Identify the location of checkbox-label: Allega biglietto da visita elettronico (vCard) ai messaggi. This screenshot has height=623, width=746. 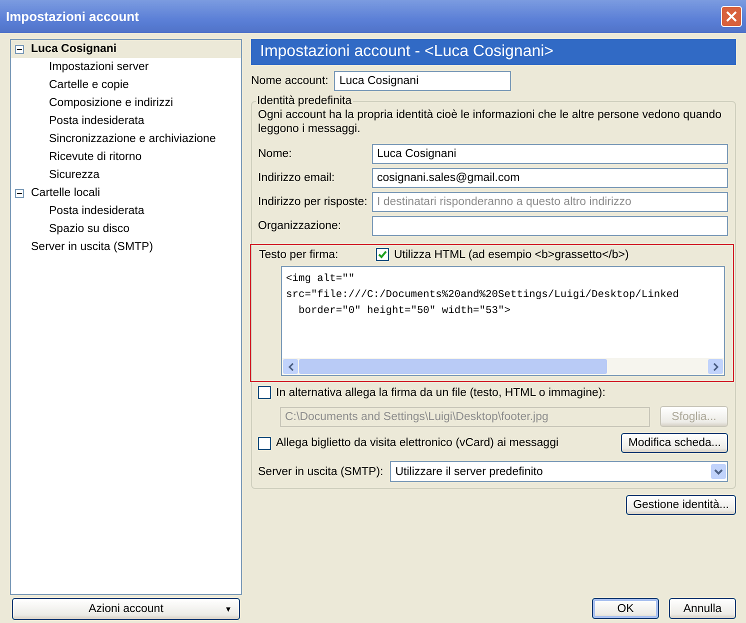
(417, 443).